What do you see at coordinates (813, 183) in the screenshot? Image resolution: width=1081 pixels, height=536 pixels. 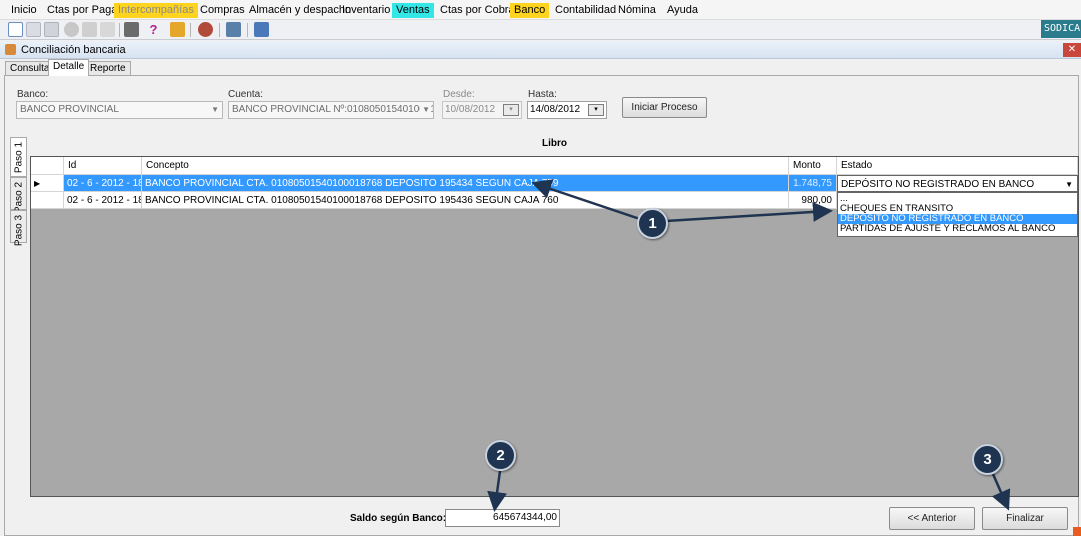 I see `cell-monto: 1.748,75` at bounding box center [813, 183].